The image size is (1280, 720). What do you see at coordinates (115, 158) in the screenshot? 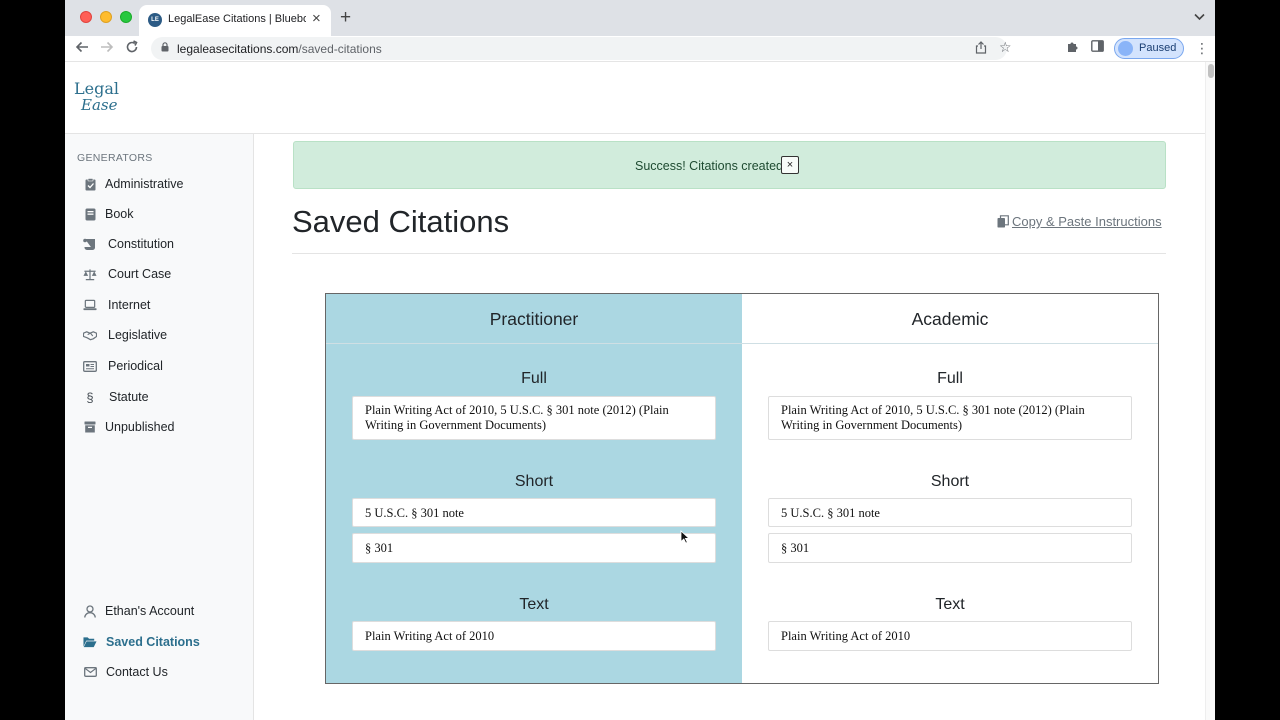
I see `sidebar-heading: GENERATORS` at bounding box center [115, 158].